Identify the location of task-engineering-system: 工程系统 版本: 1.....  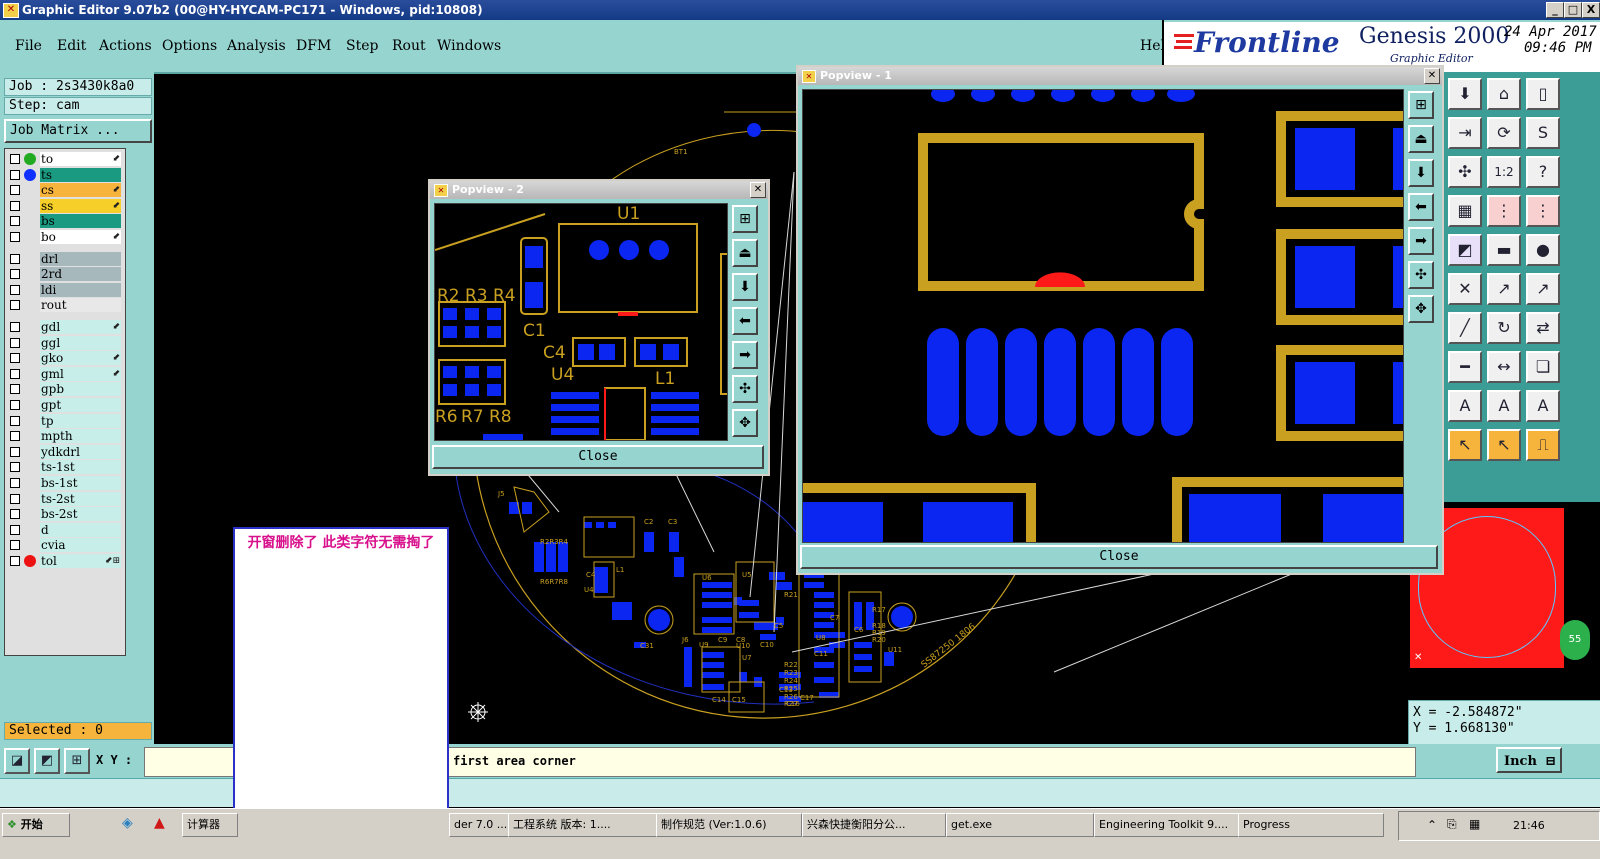
(583, 825).